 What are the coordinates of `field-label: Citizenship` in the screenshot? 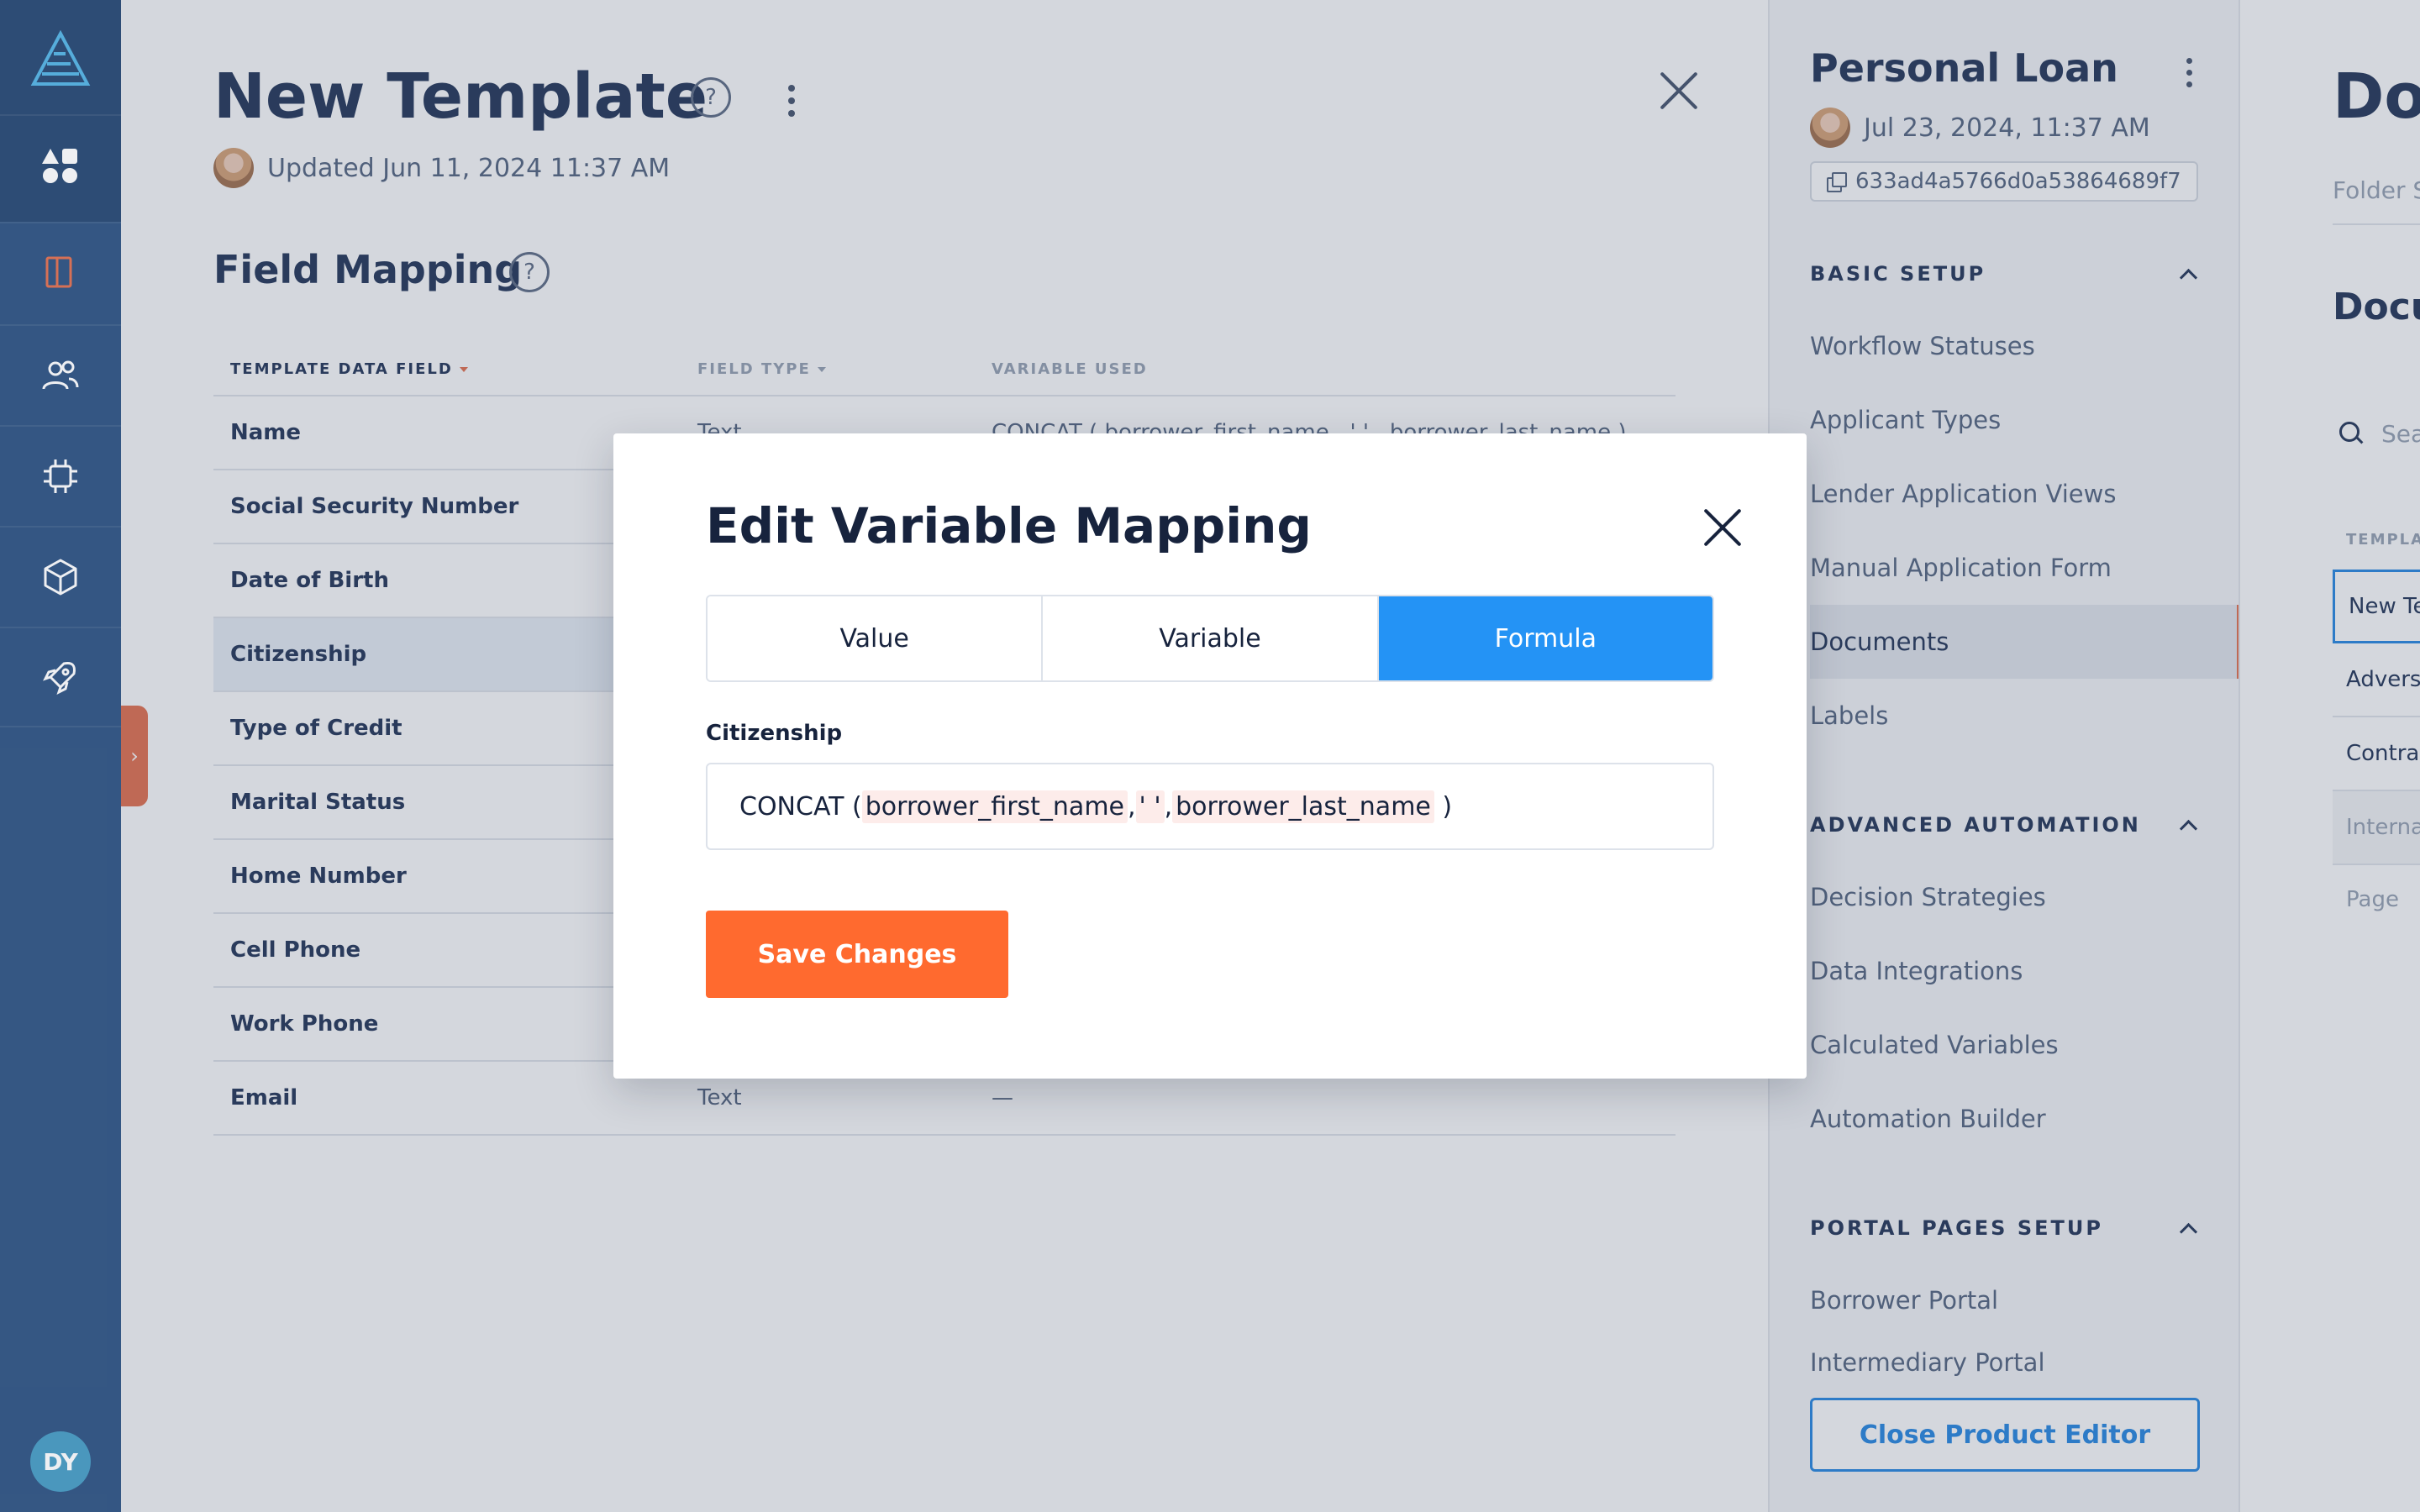 It's located at (774, 733).